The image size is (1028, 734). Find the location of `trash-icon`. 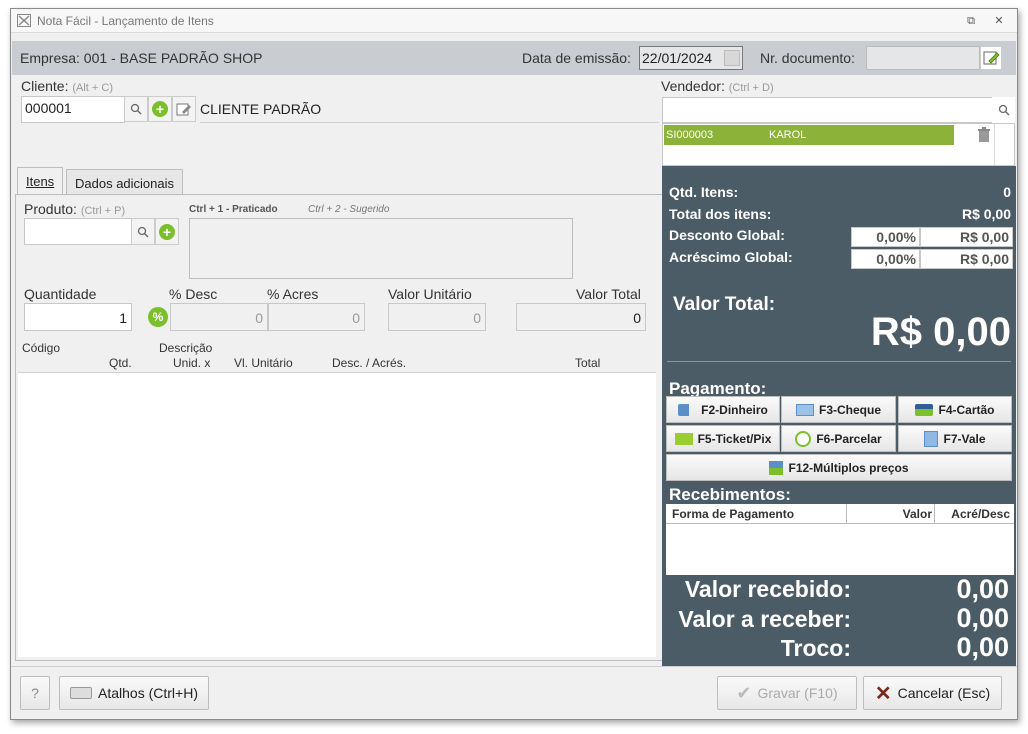

trash-icon is located at coordinates (984, 135).